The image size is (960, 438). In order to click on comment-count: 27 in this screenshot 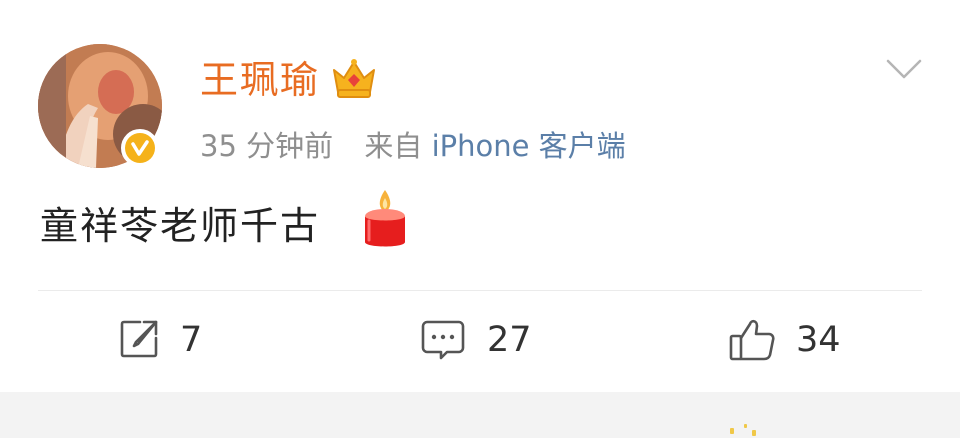, I will do `click(509, 340)`.